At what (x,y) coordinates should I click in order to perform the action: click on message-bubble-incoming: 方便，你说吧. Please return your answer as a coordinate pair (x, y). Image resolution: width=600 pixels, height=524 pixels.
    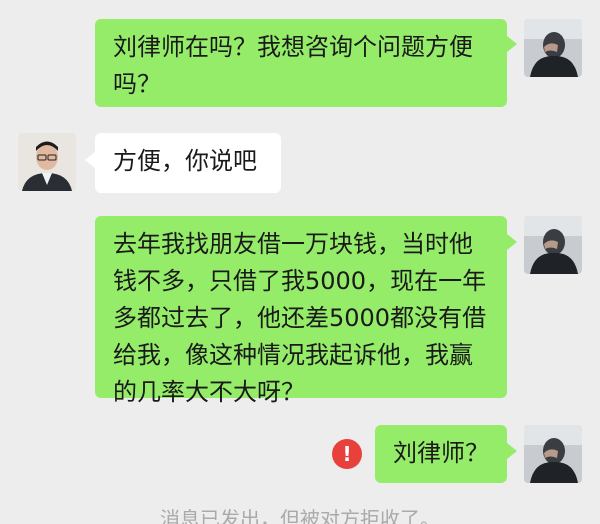
    Looking at the image, I should click on (188, 163).